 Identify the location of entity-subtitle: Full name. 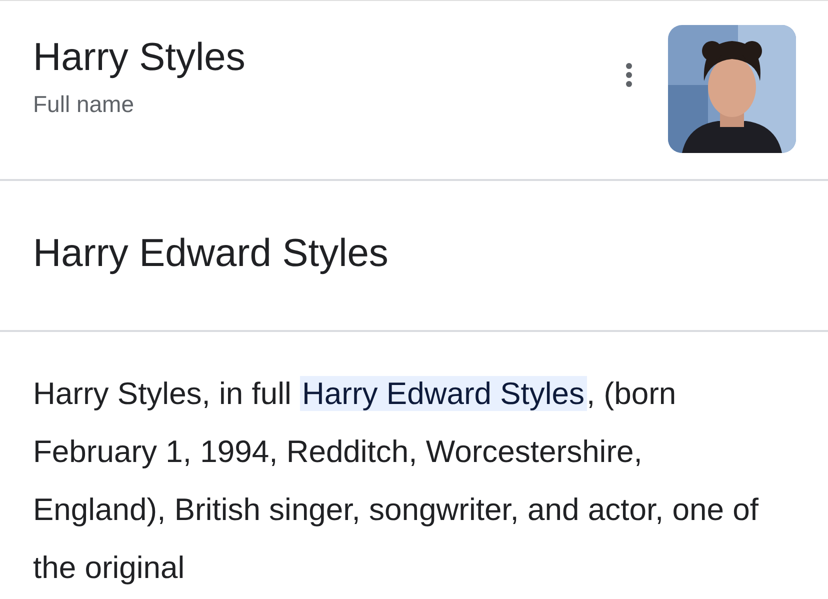
(84, 104).